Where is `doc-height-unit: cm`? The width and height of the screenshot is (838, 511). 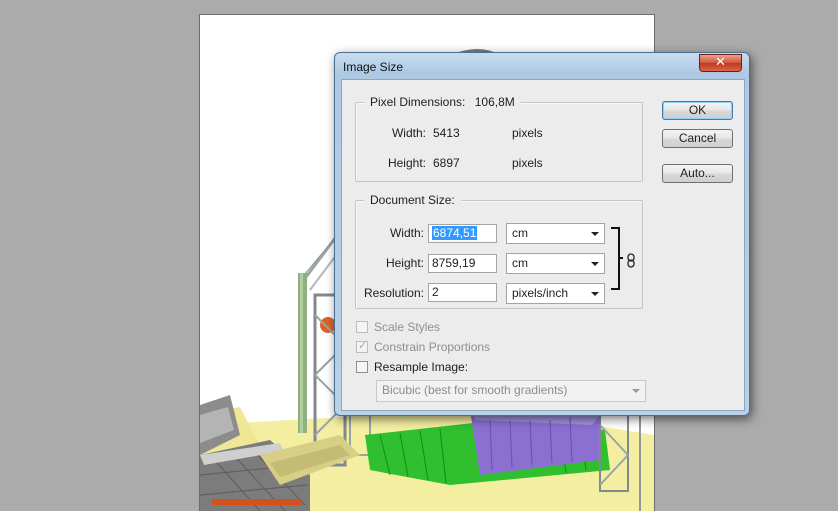
doc-height-unit: cm is located at coordinates (520, 263).